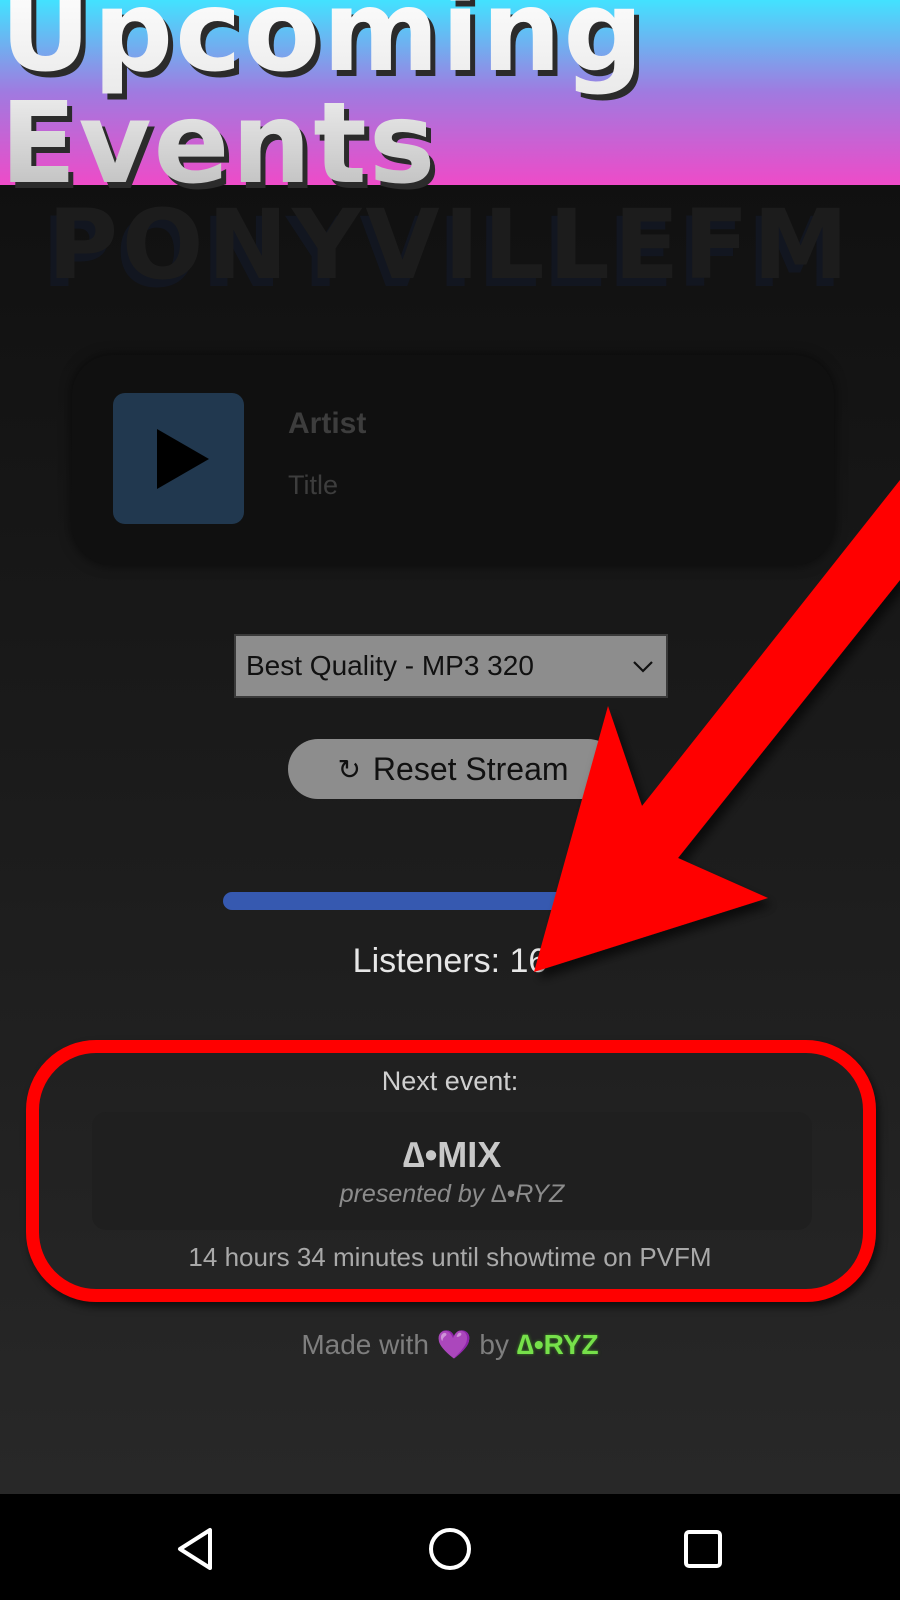 The height and width of the screenshot is (1600, 900). I want to click on home-circle-icon, so click(450, 1549).